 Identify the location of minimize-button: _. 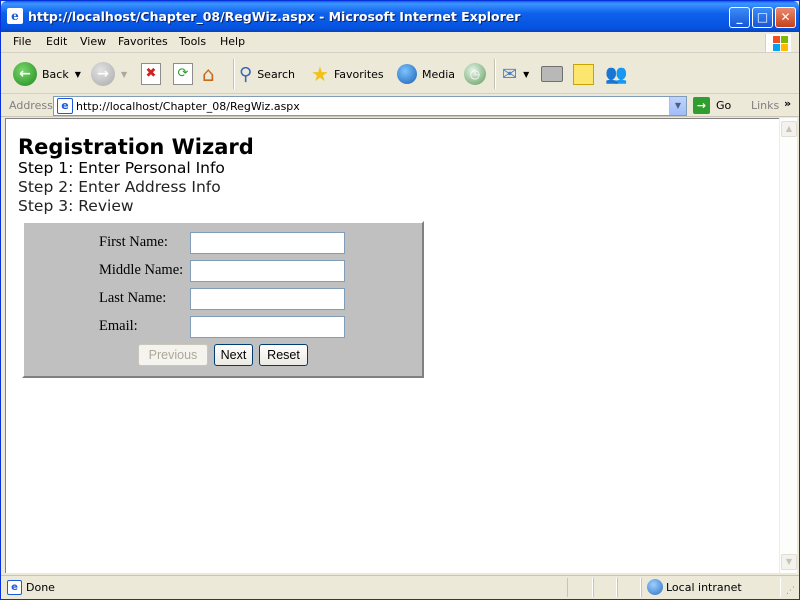
(739, 17).